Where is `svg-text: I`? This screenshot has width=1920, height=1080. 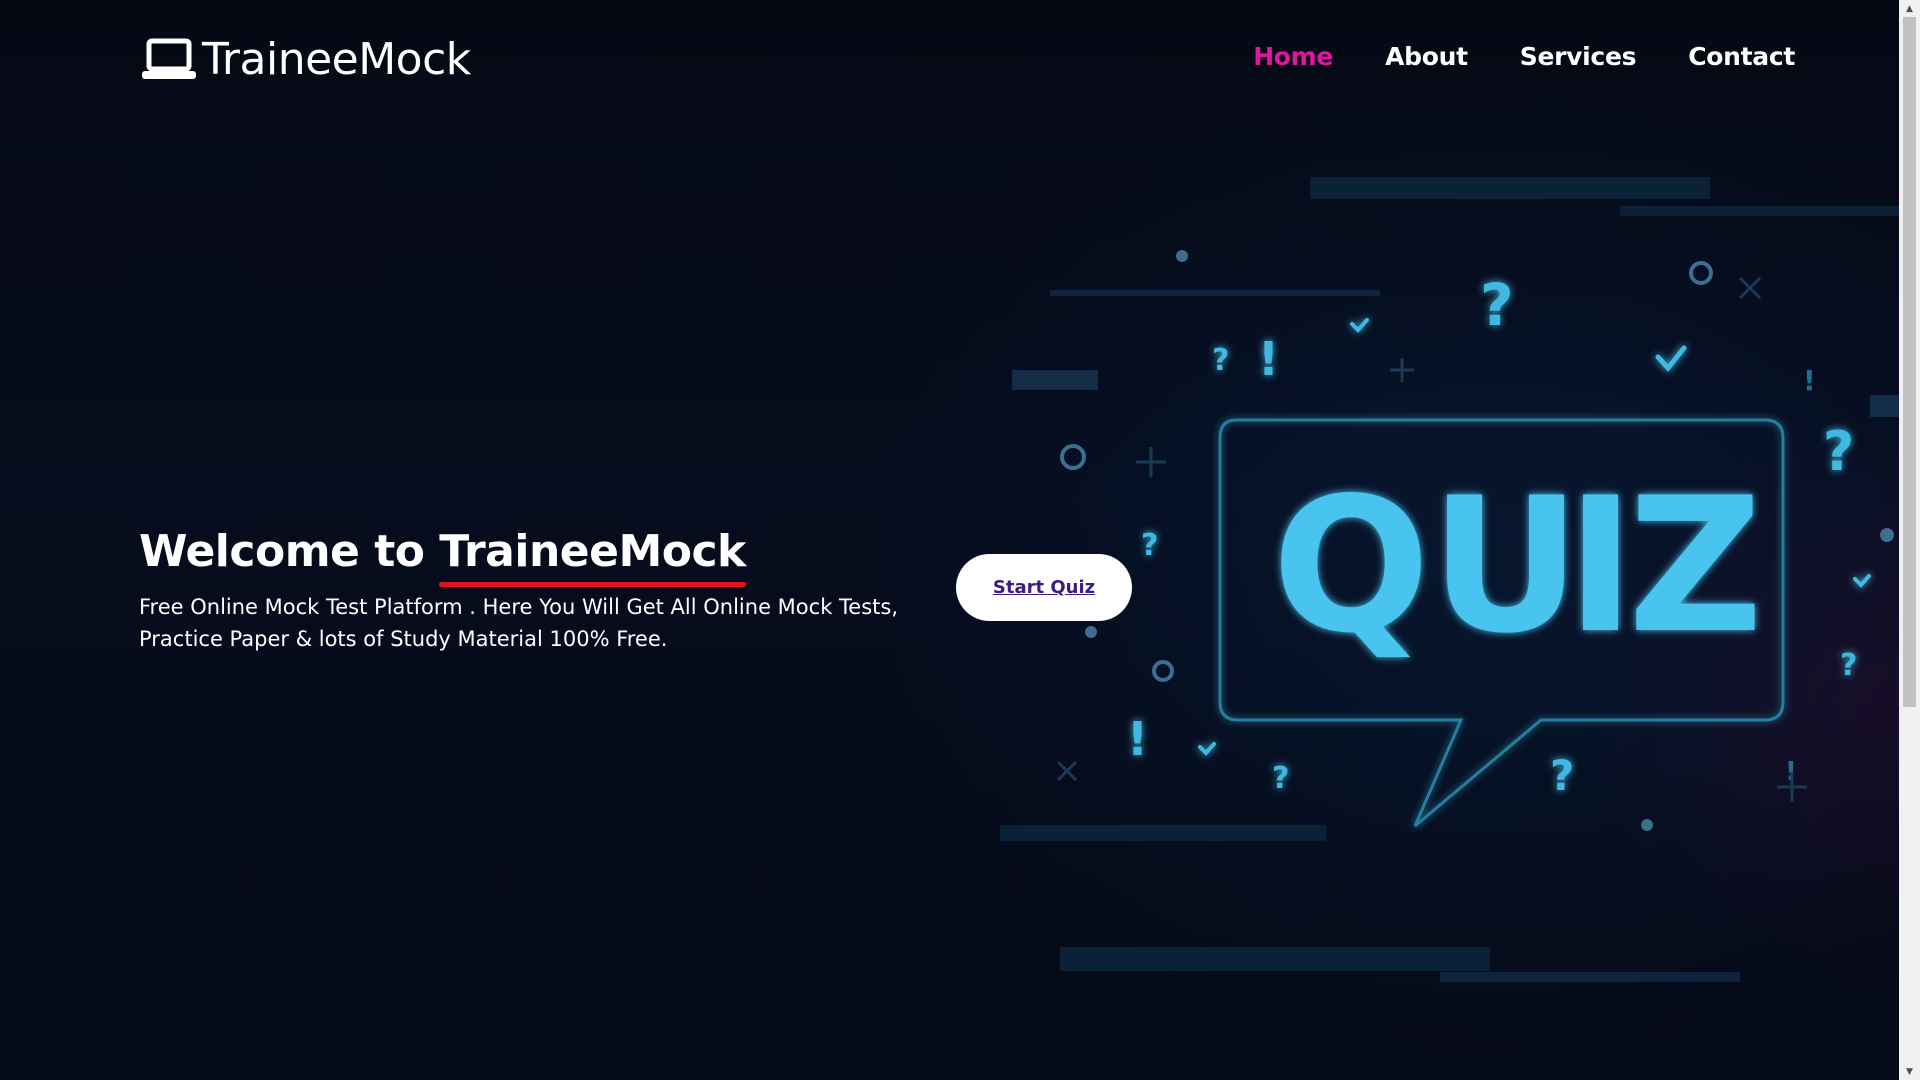 svg-text: I is located at coordinates (1600, 565).